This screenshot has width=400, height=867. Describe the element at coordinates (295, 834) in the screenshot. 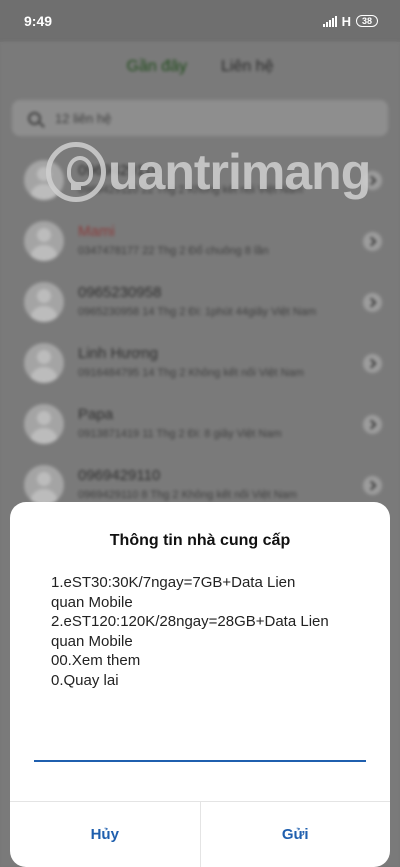

I see `send-button: Gửi` at that location.